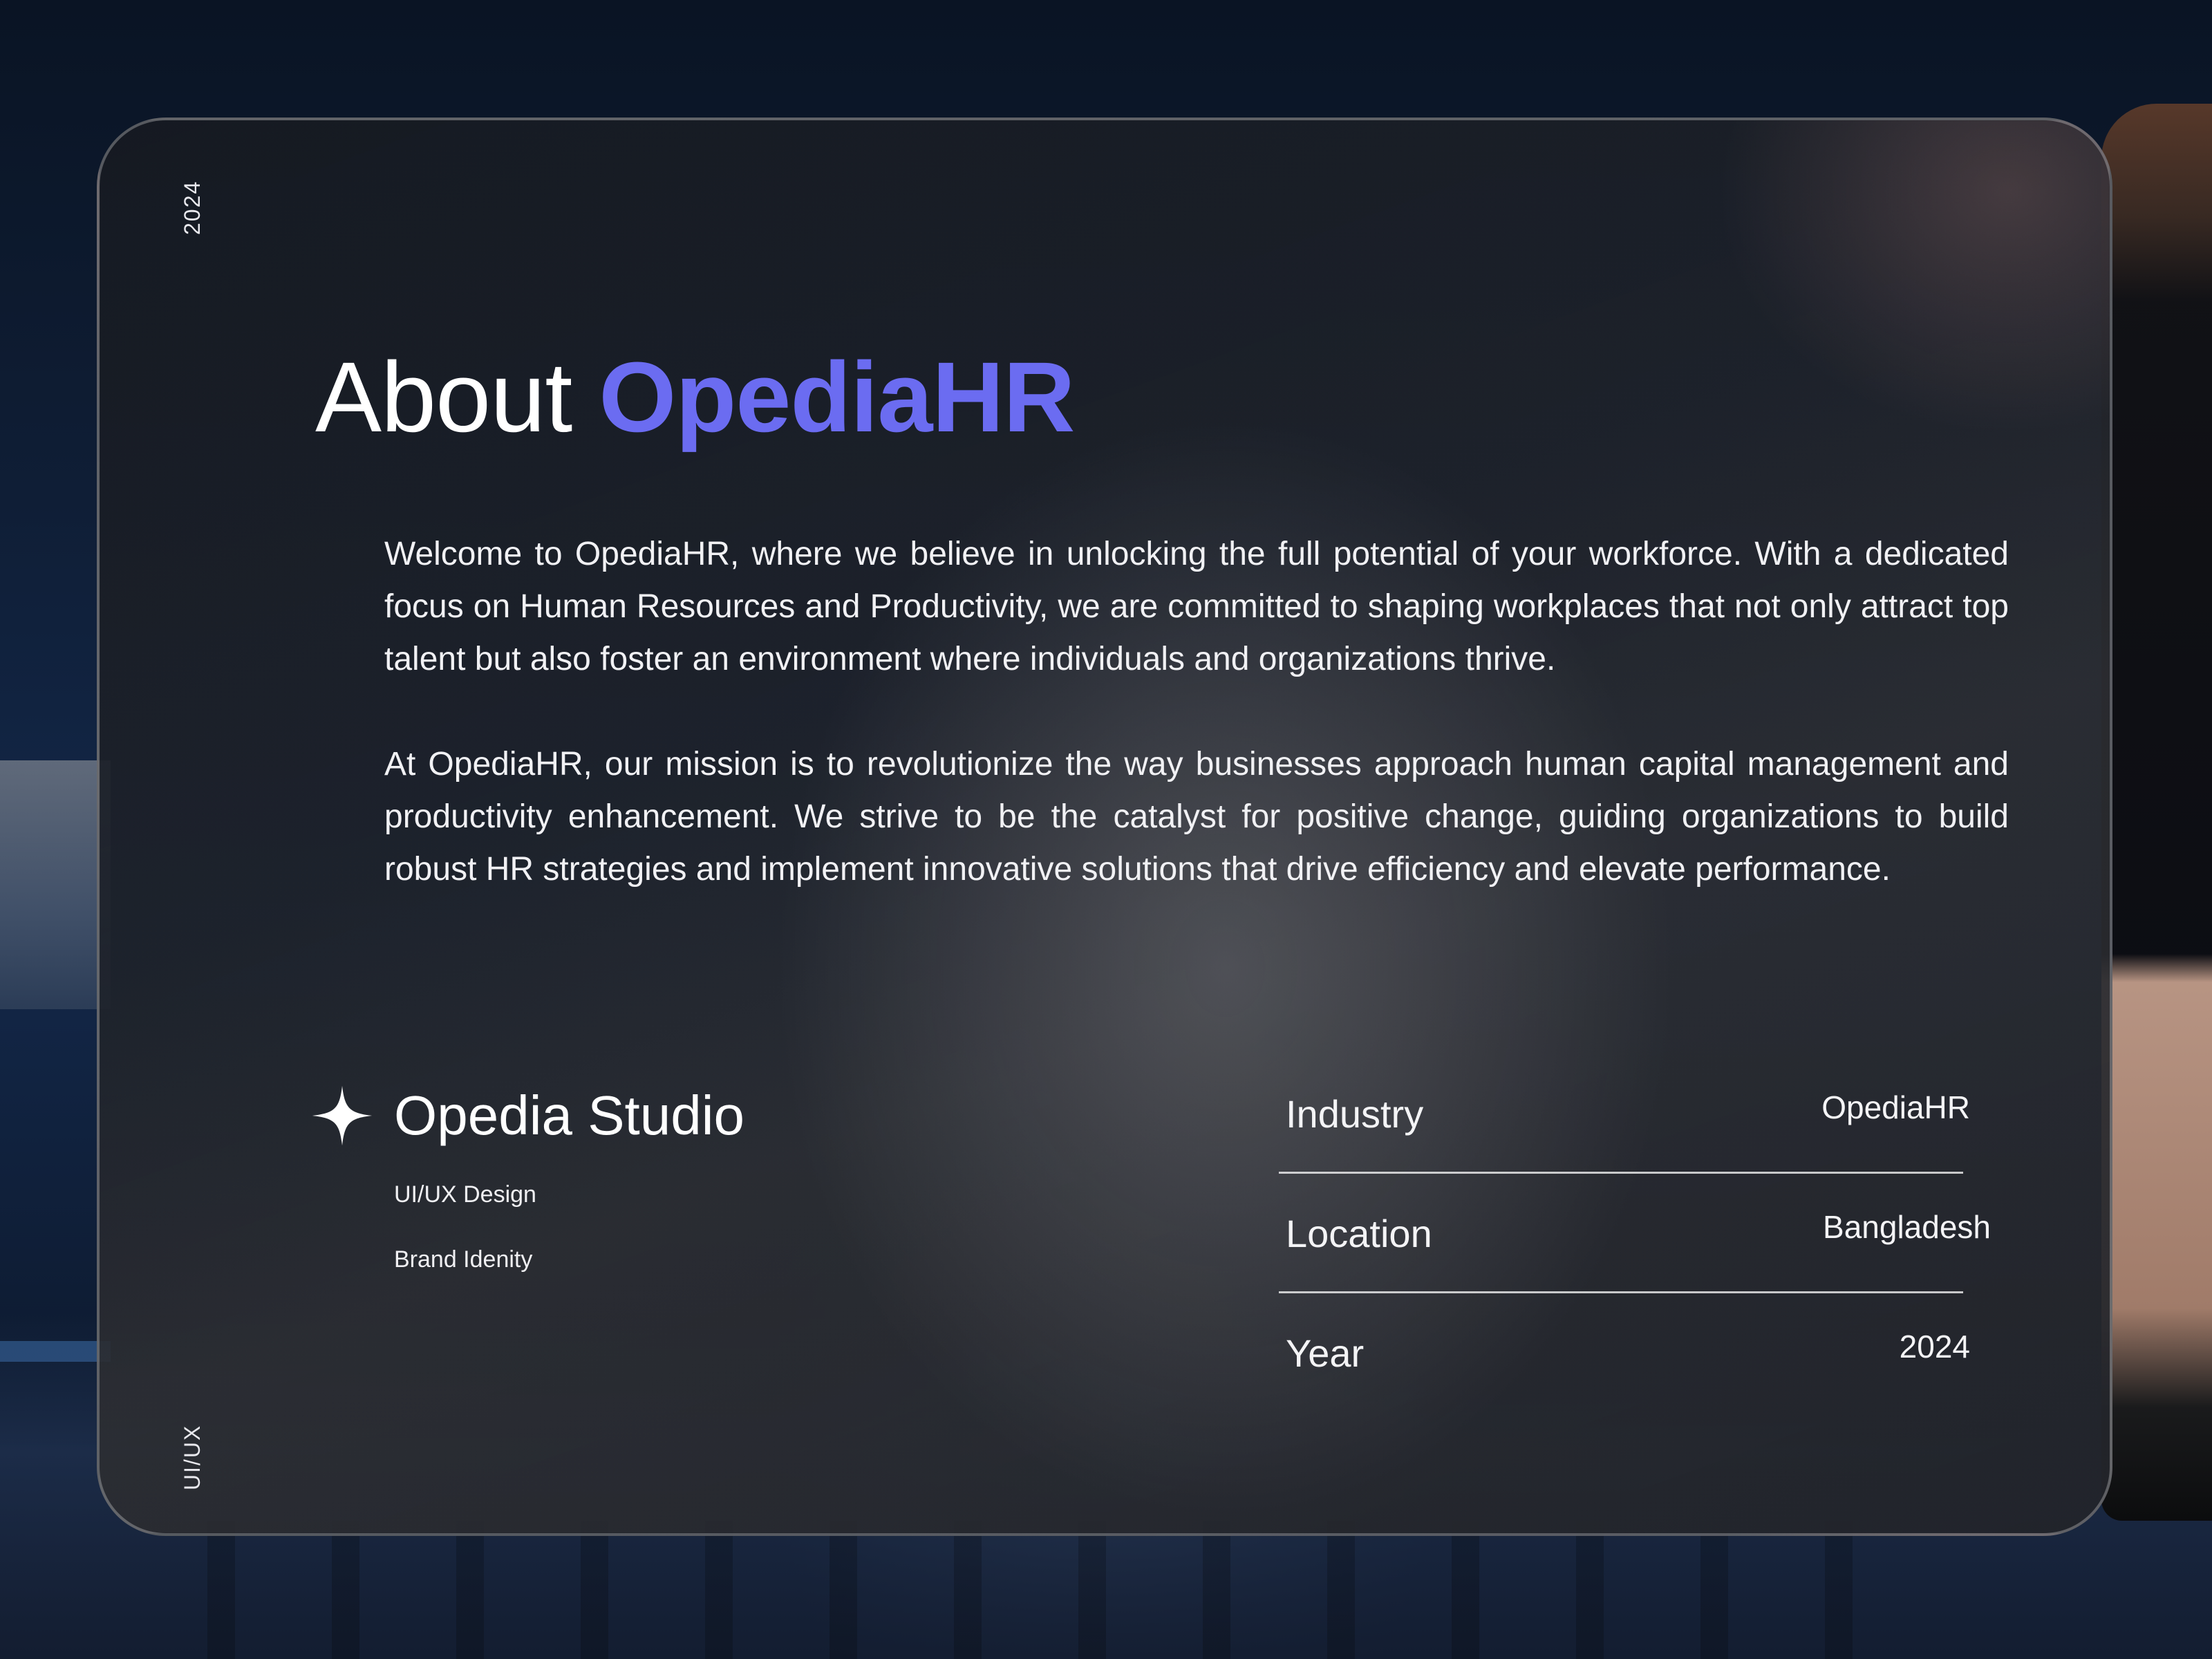 This screenshot has height=1659, width=2212. I want to click on info-label: Industry, so click(1355, 1114).